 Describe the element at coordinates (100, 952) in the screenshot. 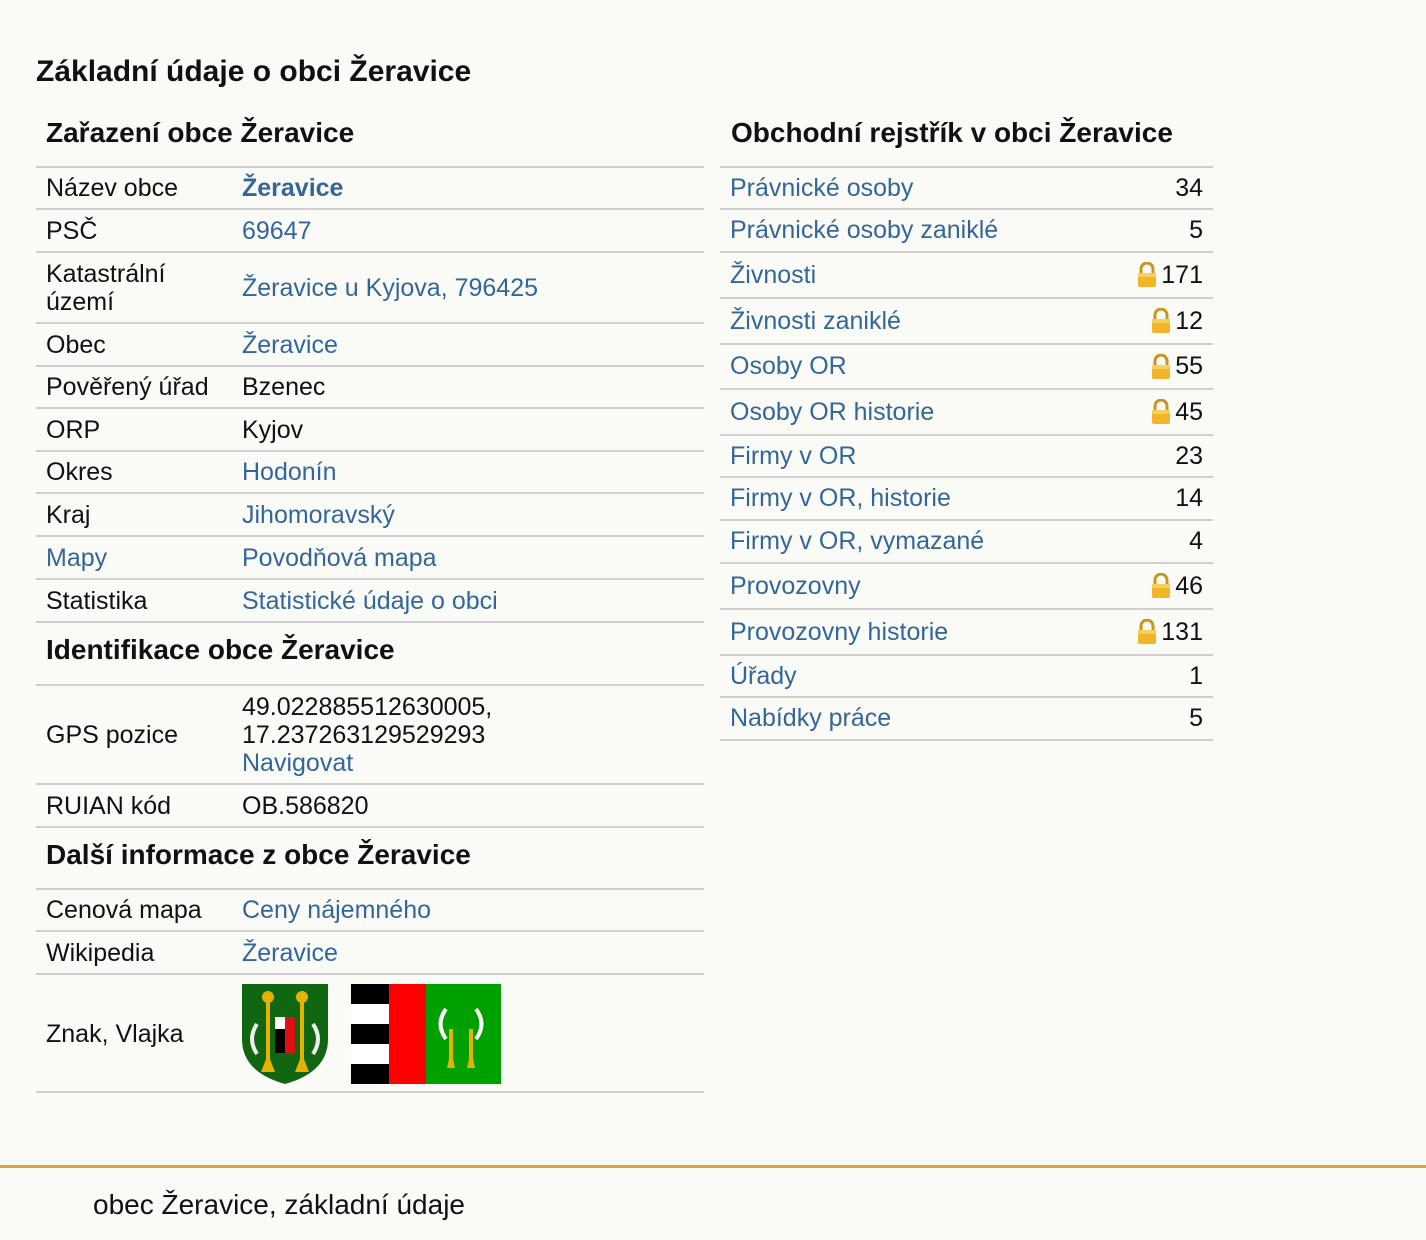

I see `row-key: Wikipedia` at that location.